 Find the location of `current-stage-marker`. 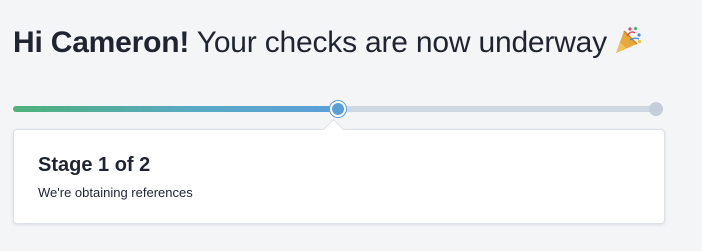

current-stage-marker is located at coordinates (338, 109).